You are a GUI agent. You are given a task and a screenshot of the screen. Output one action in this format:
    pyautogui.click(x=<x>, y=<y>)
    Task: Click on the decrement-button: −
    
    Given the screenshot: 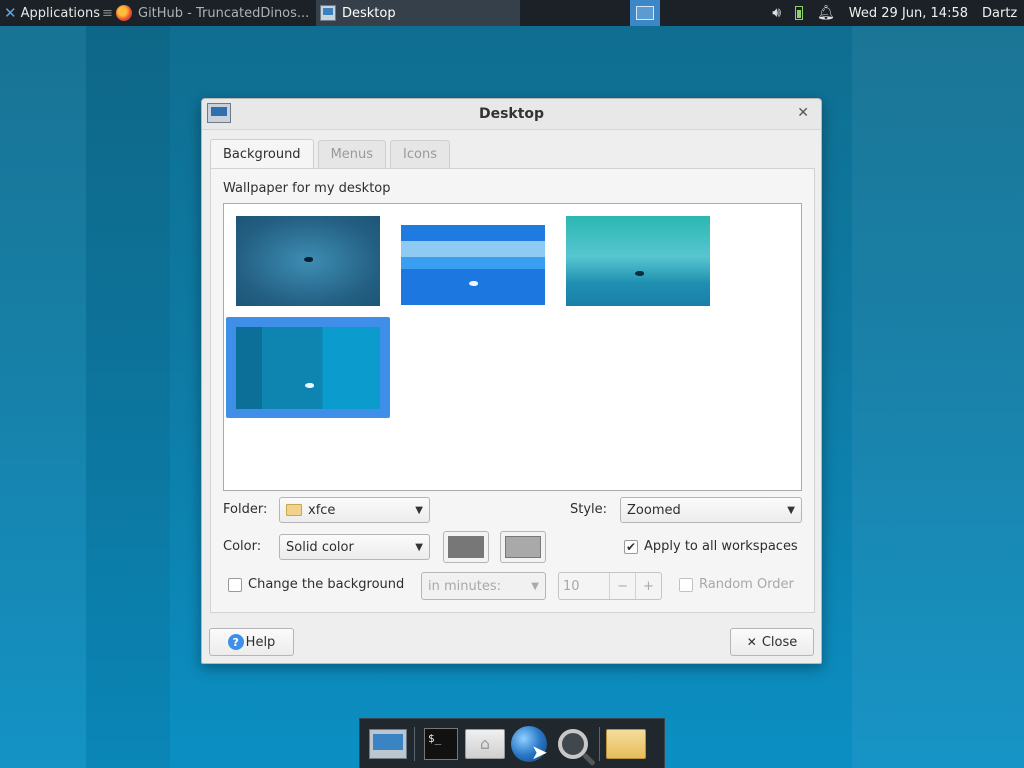 What is the action you would take?
    pyautogui.click(x=622, y=586)
    